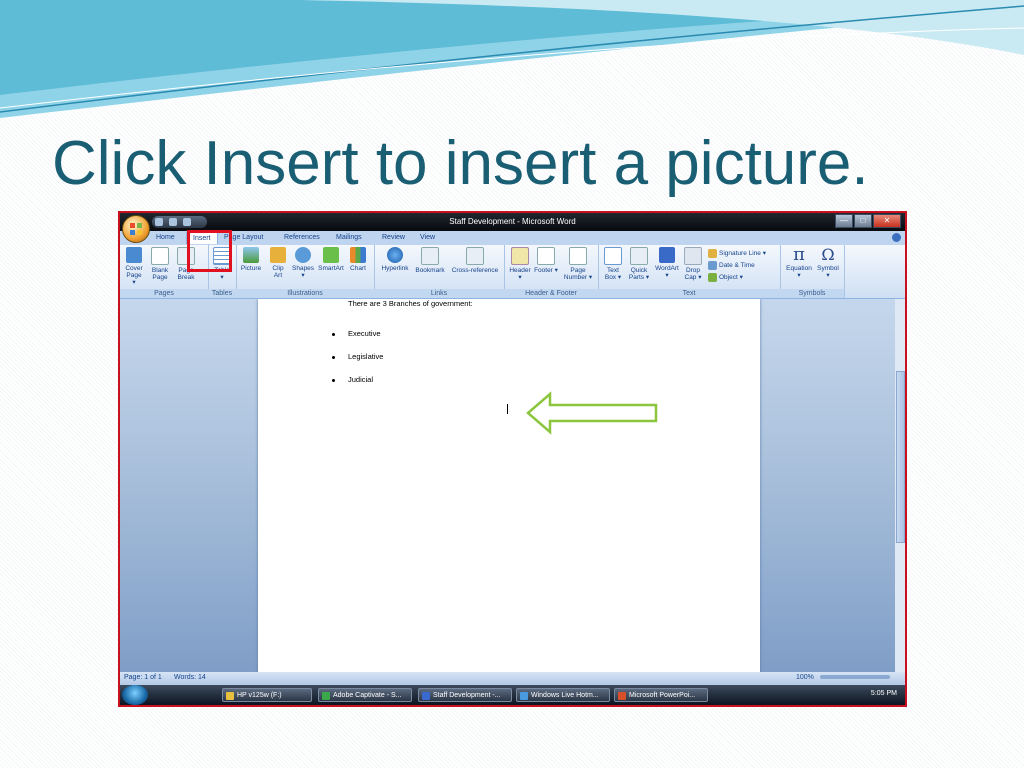 The image size is (1024, 768). Describe the element at coordinates (251, 255) in the screenshot. I see `picture-icon` at that location.